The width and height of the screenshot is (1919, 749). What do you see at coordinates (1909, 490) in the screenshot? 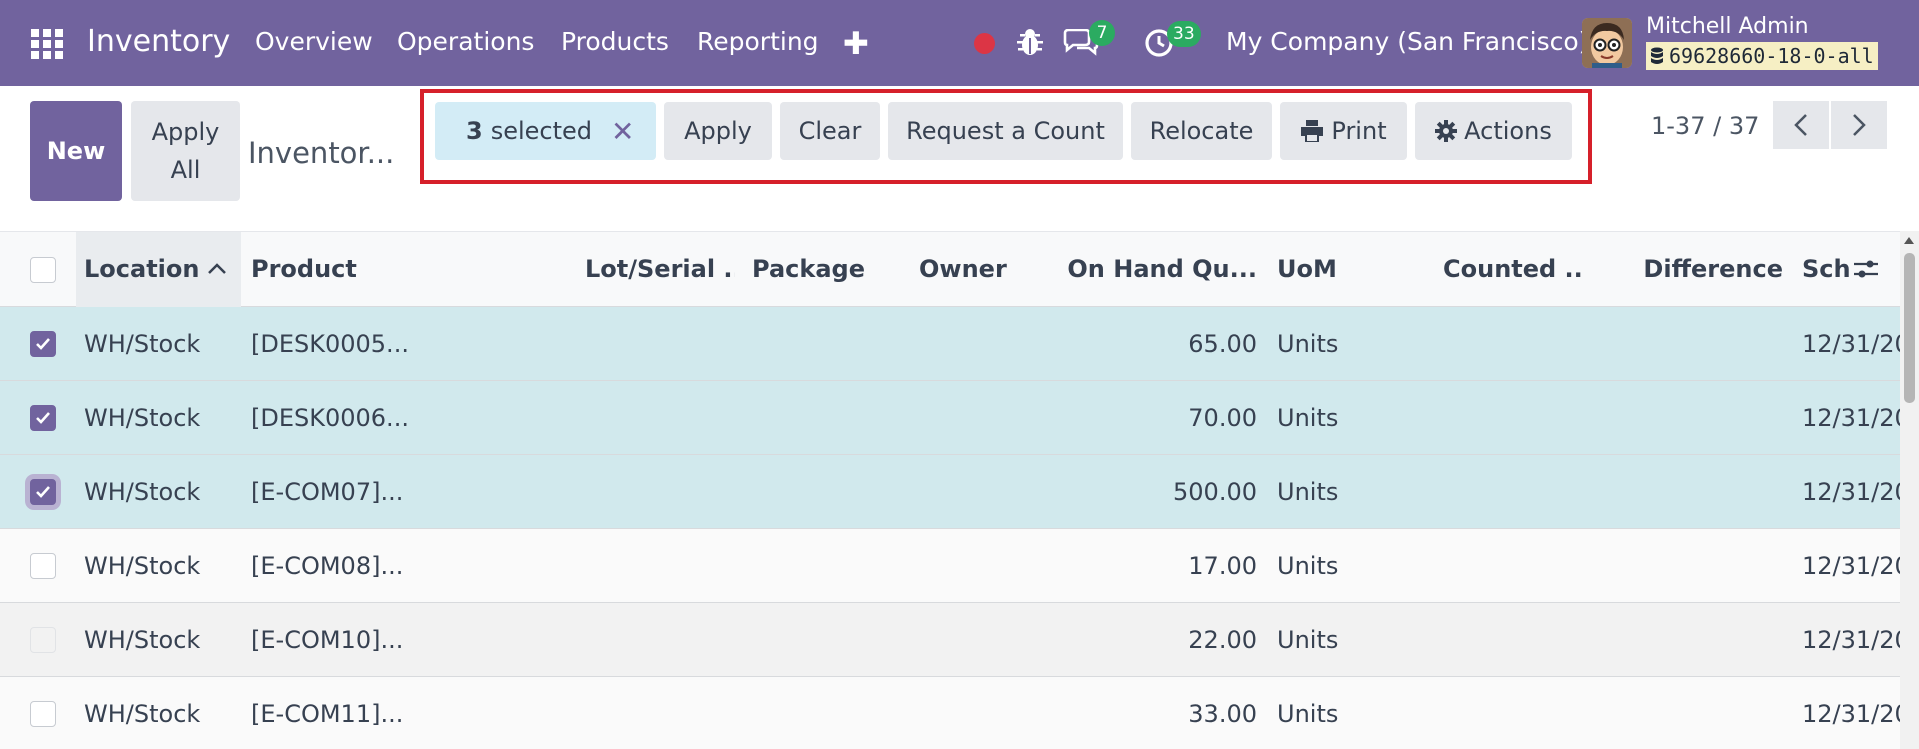
I see `vertical-scrollbar` at bounding box center [1909, 490].